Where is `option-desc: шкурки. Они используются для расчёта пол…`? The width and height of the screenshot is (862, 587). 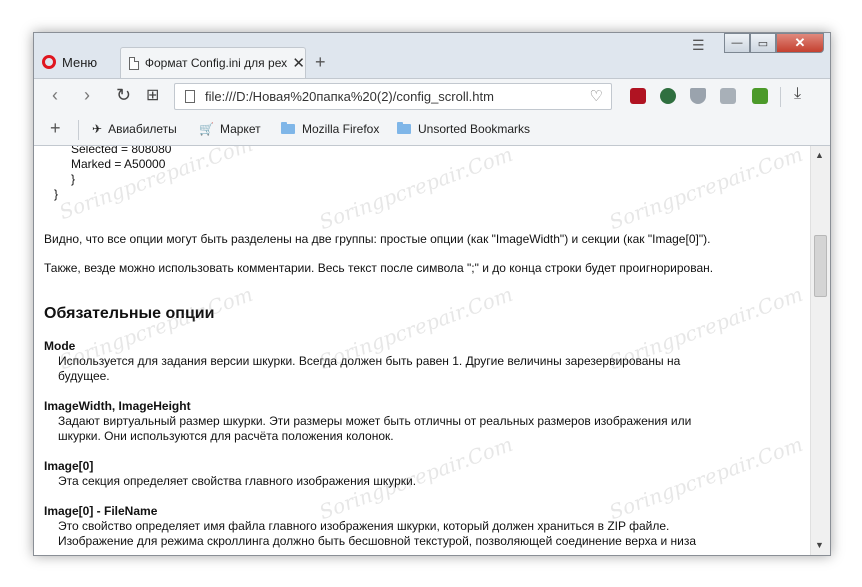
option-desc: шкурки. Они используются для расчёта пол… is located at coordinates (226, 436).